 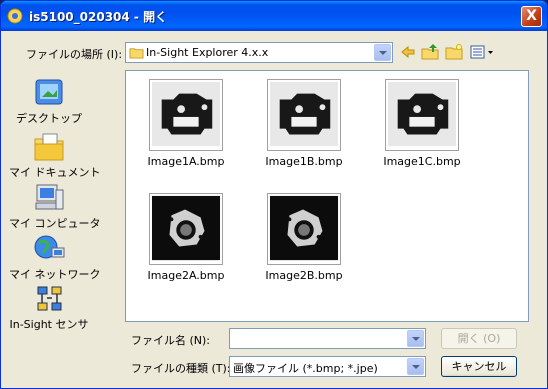 I want to click on place-desktop: デスクトップ, so click(x=49, y=101).